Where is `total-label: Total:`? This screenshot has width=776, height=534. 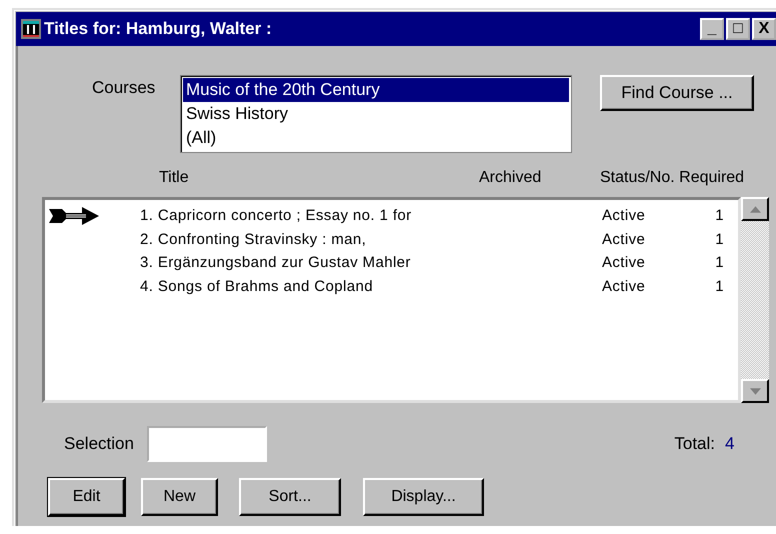 total-label: Total: is located at coordinates (694, 444).